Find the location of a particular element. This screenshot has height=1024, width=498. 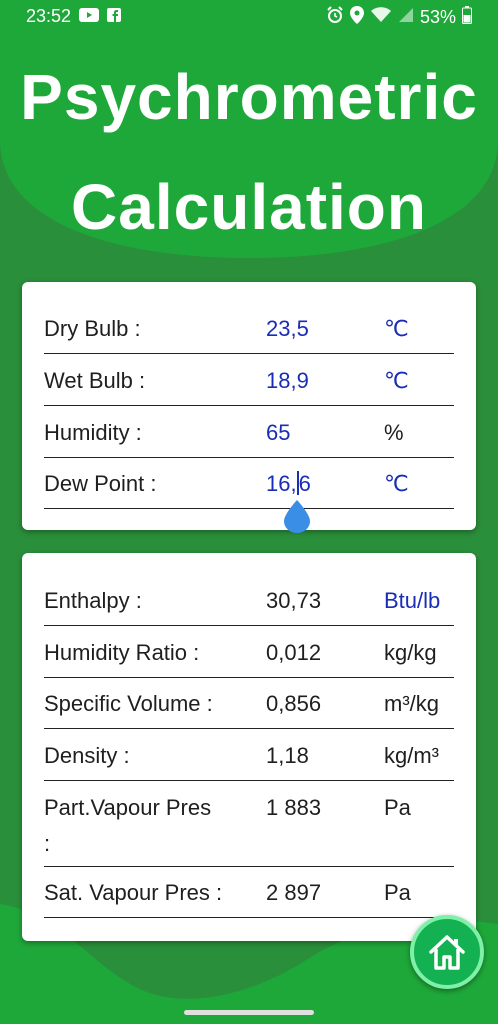

dew-point-input: 16, 6 is located at coordinates (288, 484).